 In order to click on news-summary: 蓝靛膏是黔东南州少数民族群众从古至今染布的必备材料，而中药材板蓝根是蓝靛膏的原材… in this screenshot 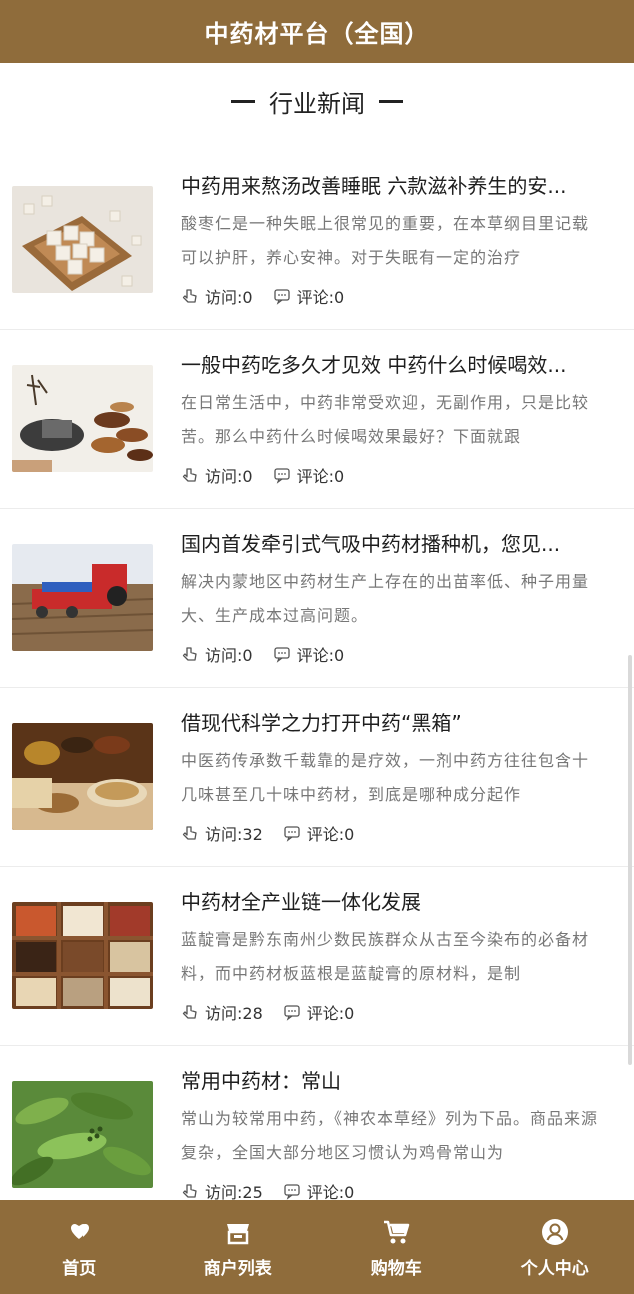, I will do `click(385, 956)`.